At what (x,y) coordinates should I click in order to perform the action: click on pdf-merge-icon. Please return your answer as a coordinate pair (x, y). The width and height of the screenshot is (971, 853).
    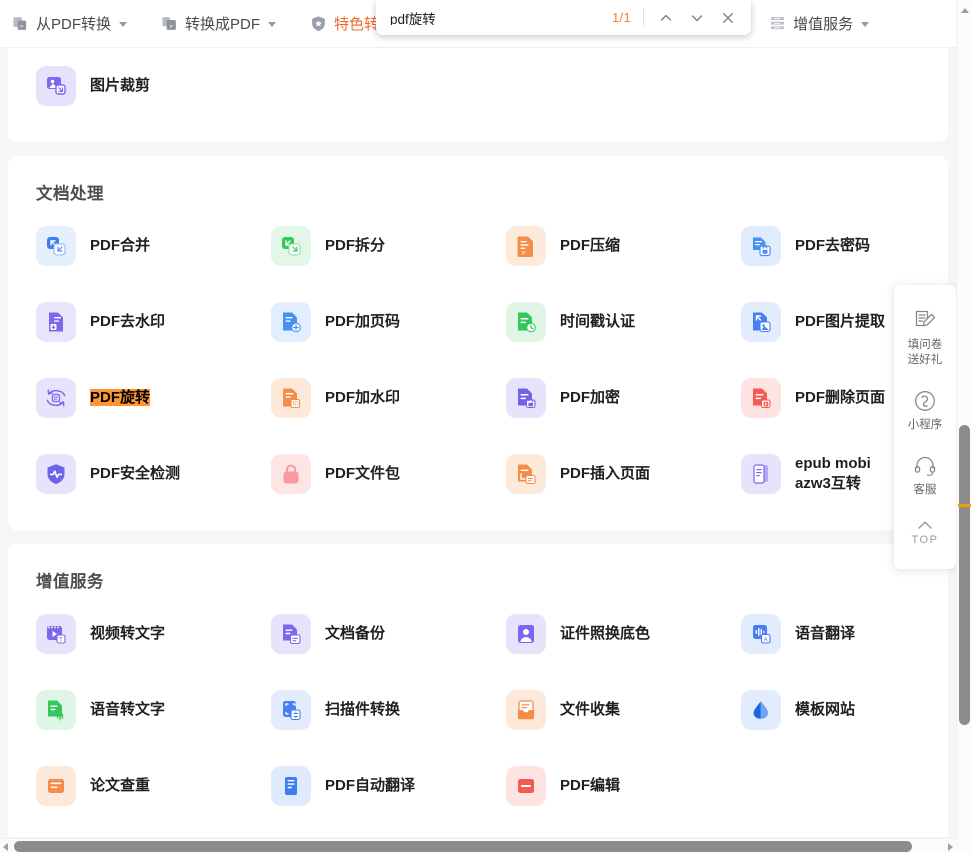
    Looking at the image, I should click on (56, 246).